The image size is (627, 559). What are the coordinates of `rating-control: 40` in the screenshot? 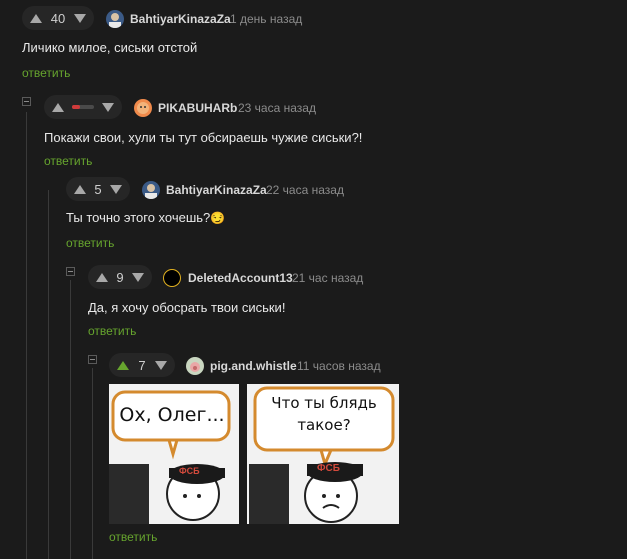 It's located at (58, 18).